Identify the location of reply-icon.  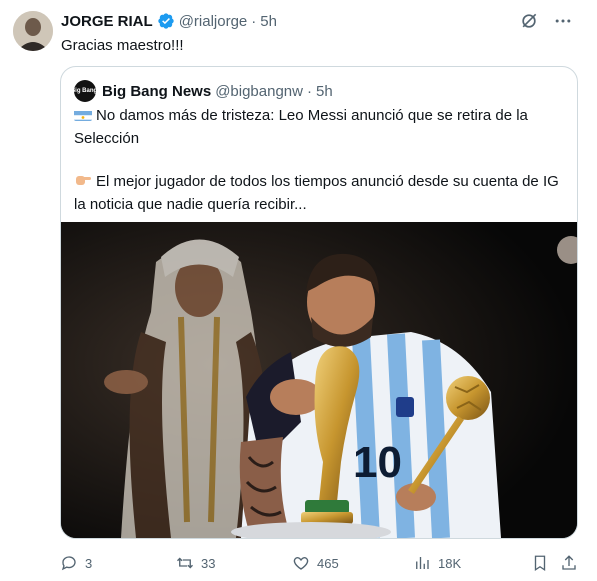
(68, 563).